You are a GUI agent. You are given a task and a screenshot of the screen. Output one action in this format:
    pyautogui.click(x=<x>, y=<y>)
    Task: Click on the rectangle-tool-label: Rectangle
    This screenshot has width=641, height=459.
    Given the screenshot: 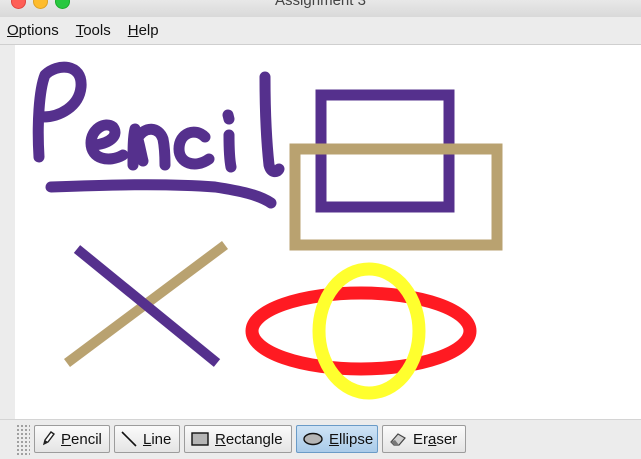 What is the action you would take?
    pyautogui.click(x=249, y=439)
    